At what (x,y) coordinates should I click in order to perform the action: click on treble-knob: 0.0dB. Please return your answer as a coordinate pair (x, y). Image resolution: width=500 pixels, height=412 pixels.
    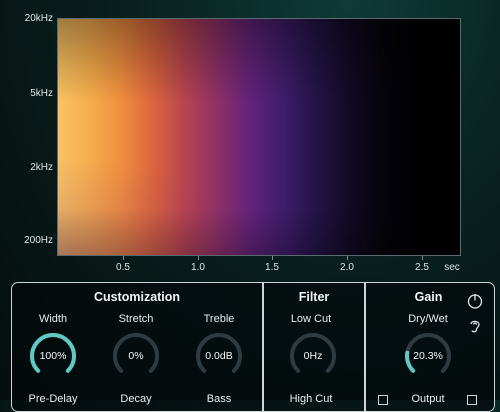
    Looking at the image, I should click on (219, 356).